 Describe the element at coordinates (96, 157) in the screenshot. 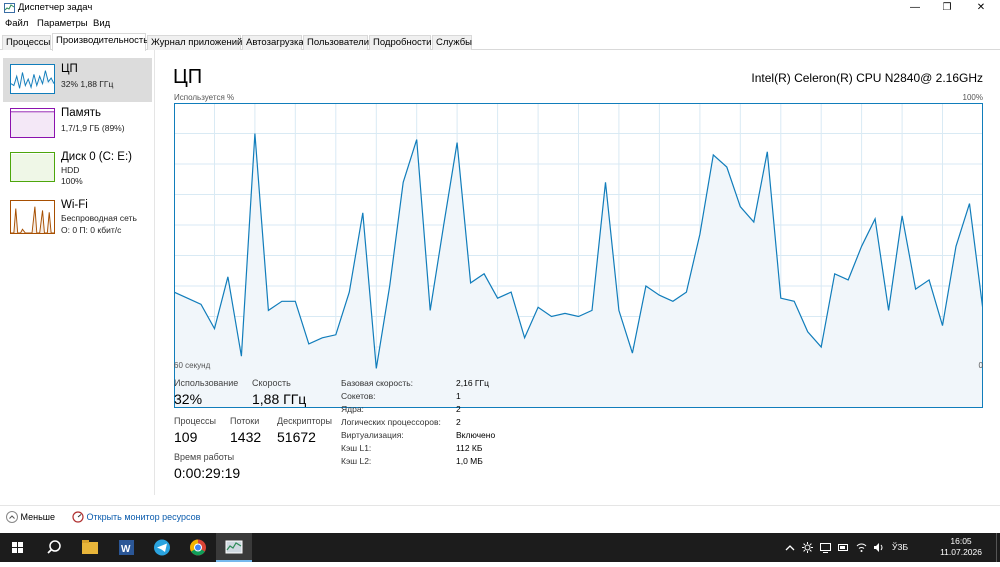

I see `sidebar-disk-title: Диск 0 (C: E:)` at that location.